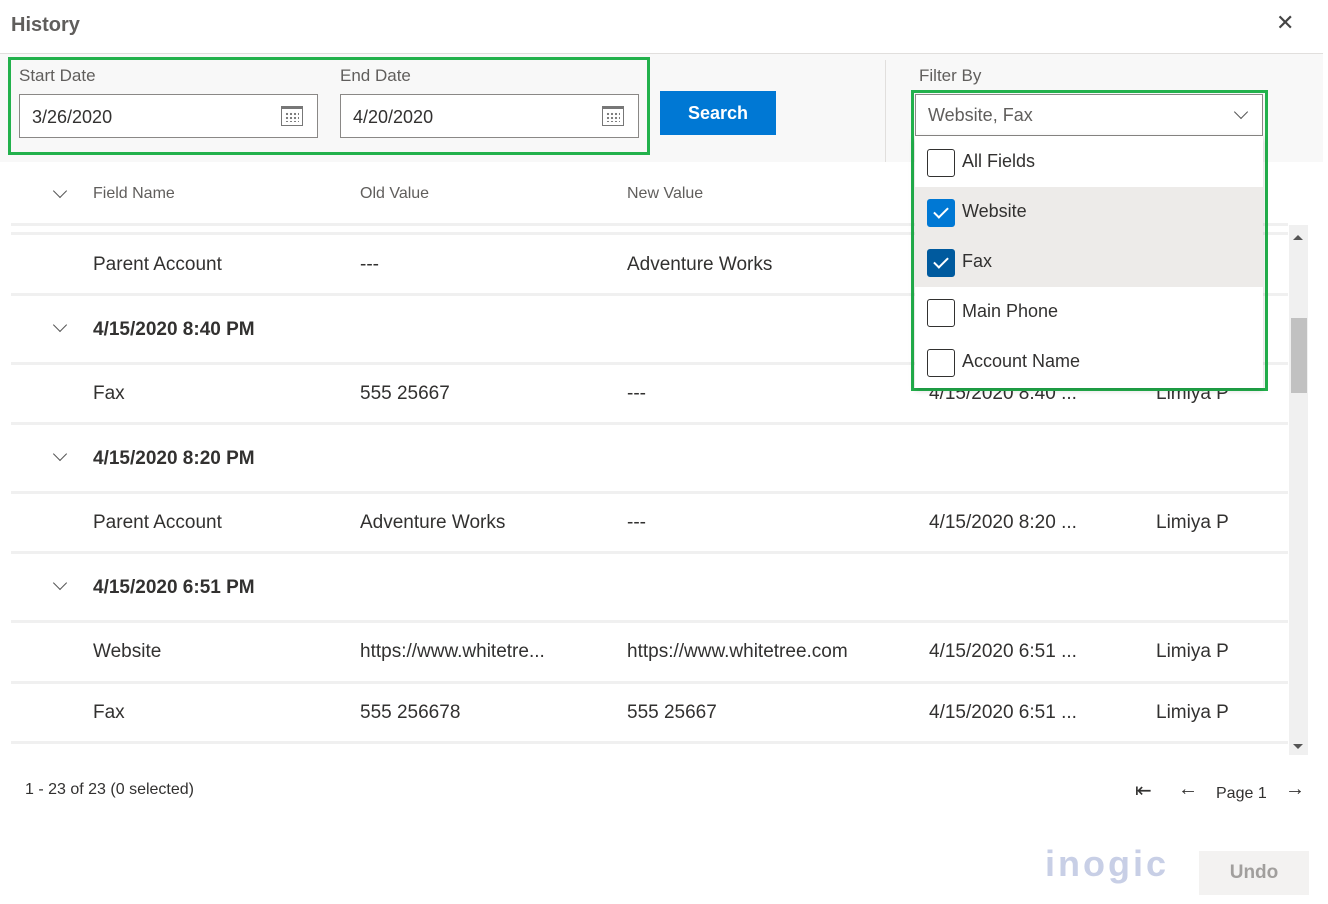 The height and width of the screenshot is (904, 1328). I want to click on page-label: Page 1, so click(1241, 793).